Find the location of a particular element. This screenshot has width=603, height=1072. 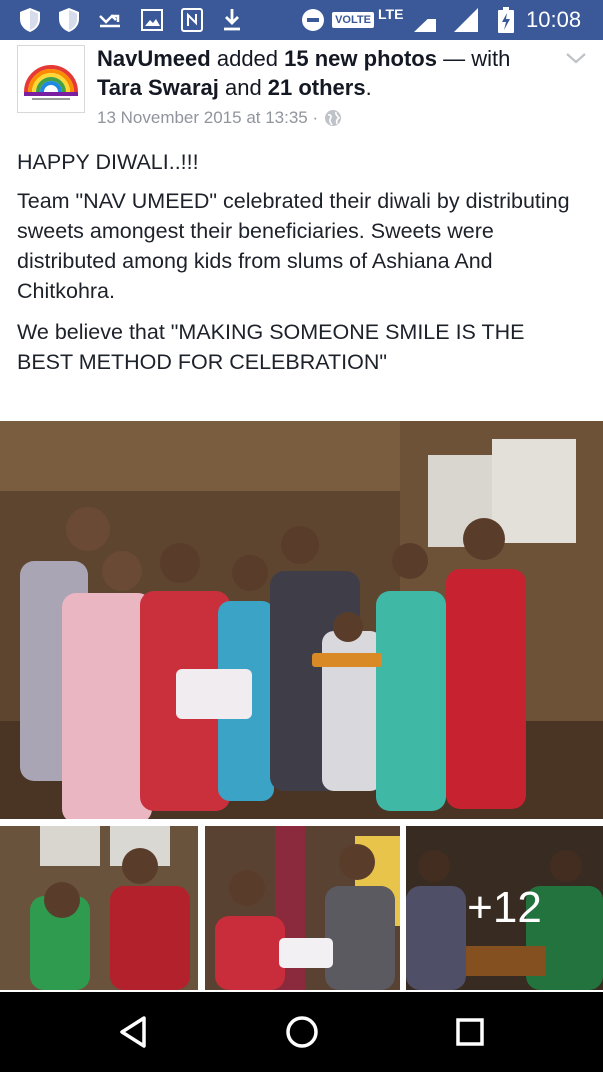

tagged-person-link: Tara Swaraj is located at coordinates (158, 87).